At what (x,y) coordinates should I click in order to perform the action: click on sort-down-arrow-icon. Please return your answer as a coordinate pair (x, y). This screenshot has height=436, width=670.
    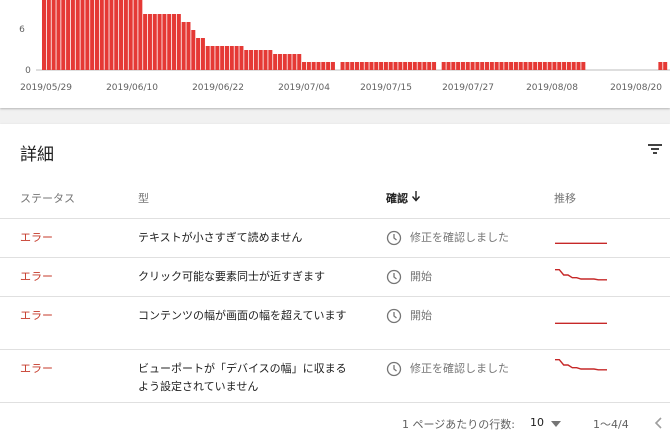
    Looking at the image, I should click on (416, 196).